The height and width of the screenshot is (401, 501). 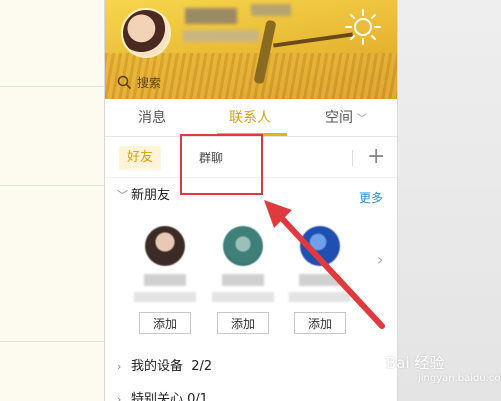 What do you see at coordinates (124, 82) in the screenshot?
I see `search-icon` at bounding box center [124, 82].